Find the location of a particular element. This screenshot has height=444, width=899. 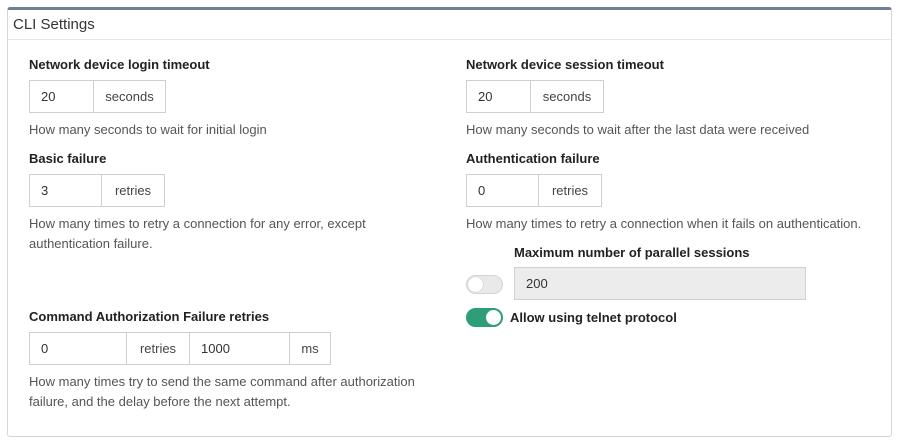

session-timeout-unit: seconds is located at coordinates (567, 96).